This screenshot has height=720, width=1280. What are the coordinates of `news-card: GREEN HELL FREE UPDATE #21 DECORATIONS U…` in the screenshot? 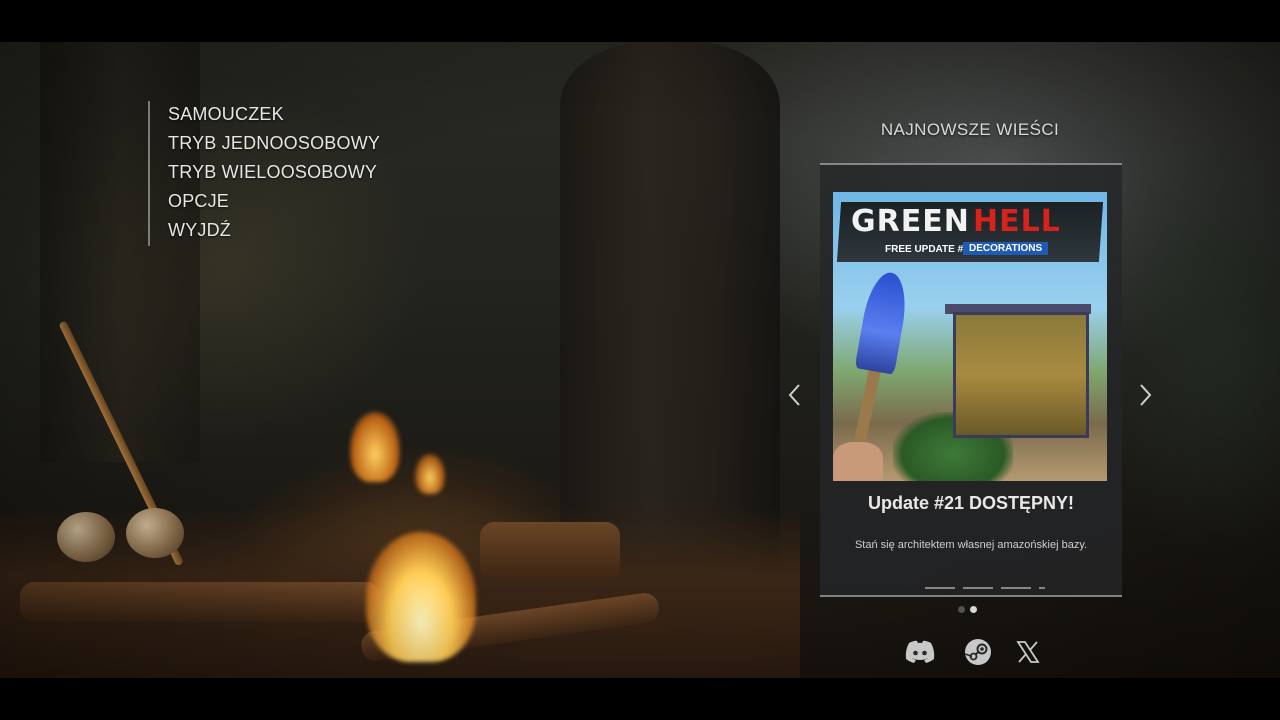 It's located at (971, 380).